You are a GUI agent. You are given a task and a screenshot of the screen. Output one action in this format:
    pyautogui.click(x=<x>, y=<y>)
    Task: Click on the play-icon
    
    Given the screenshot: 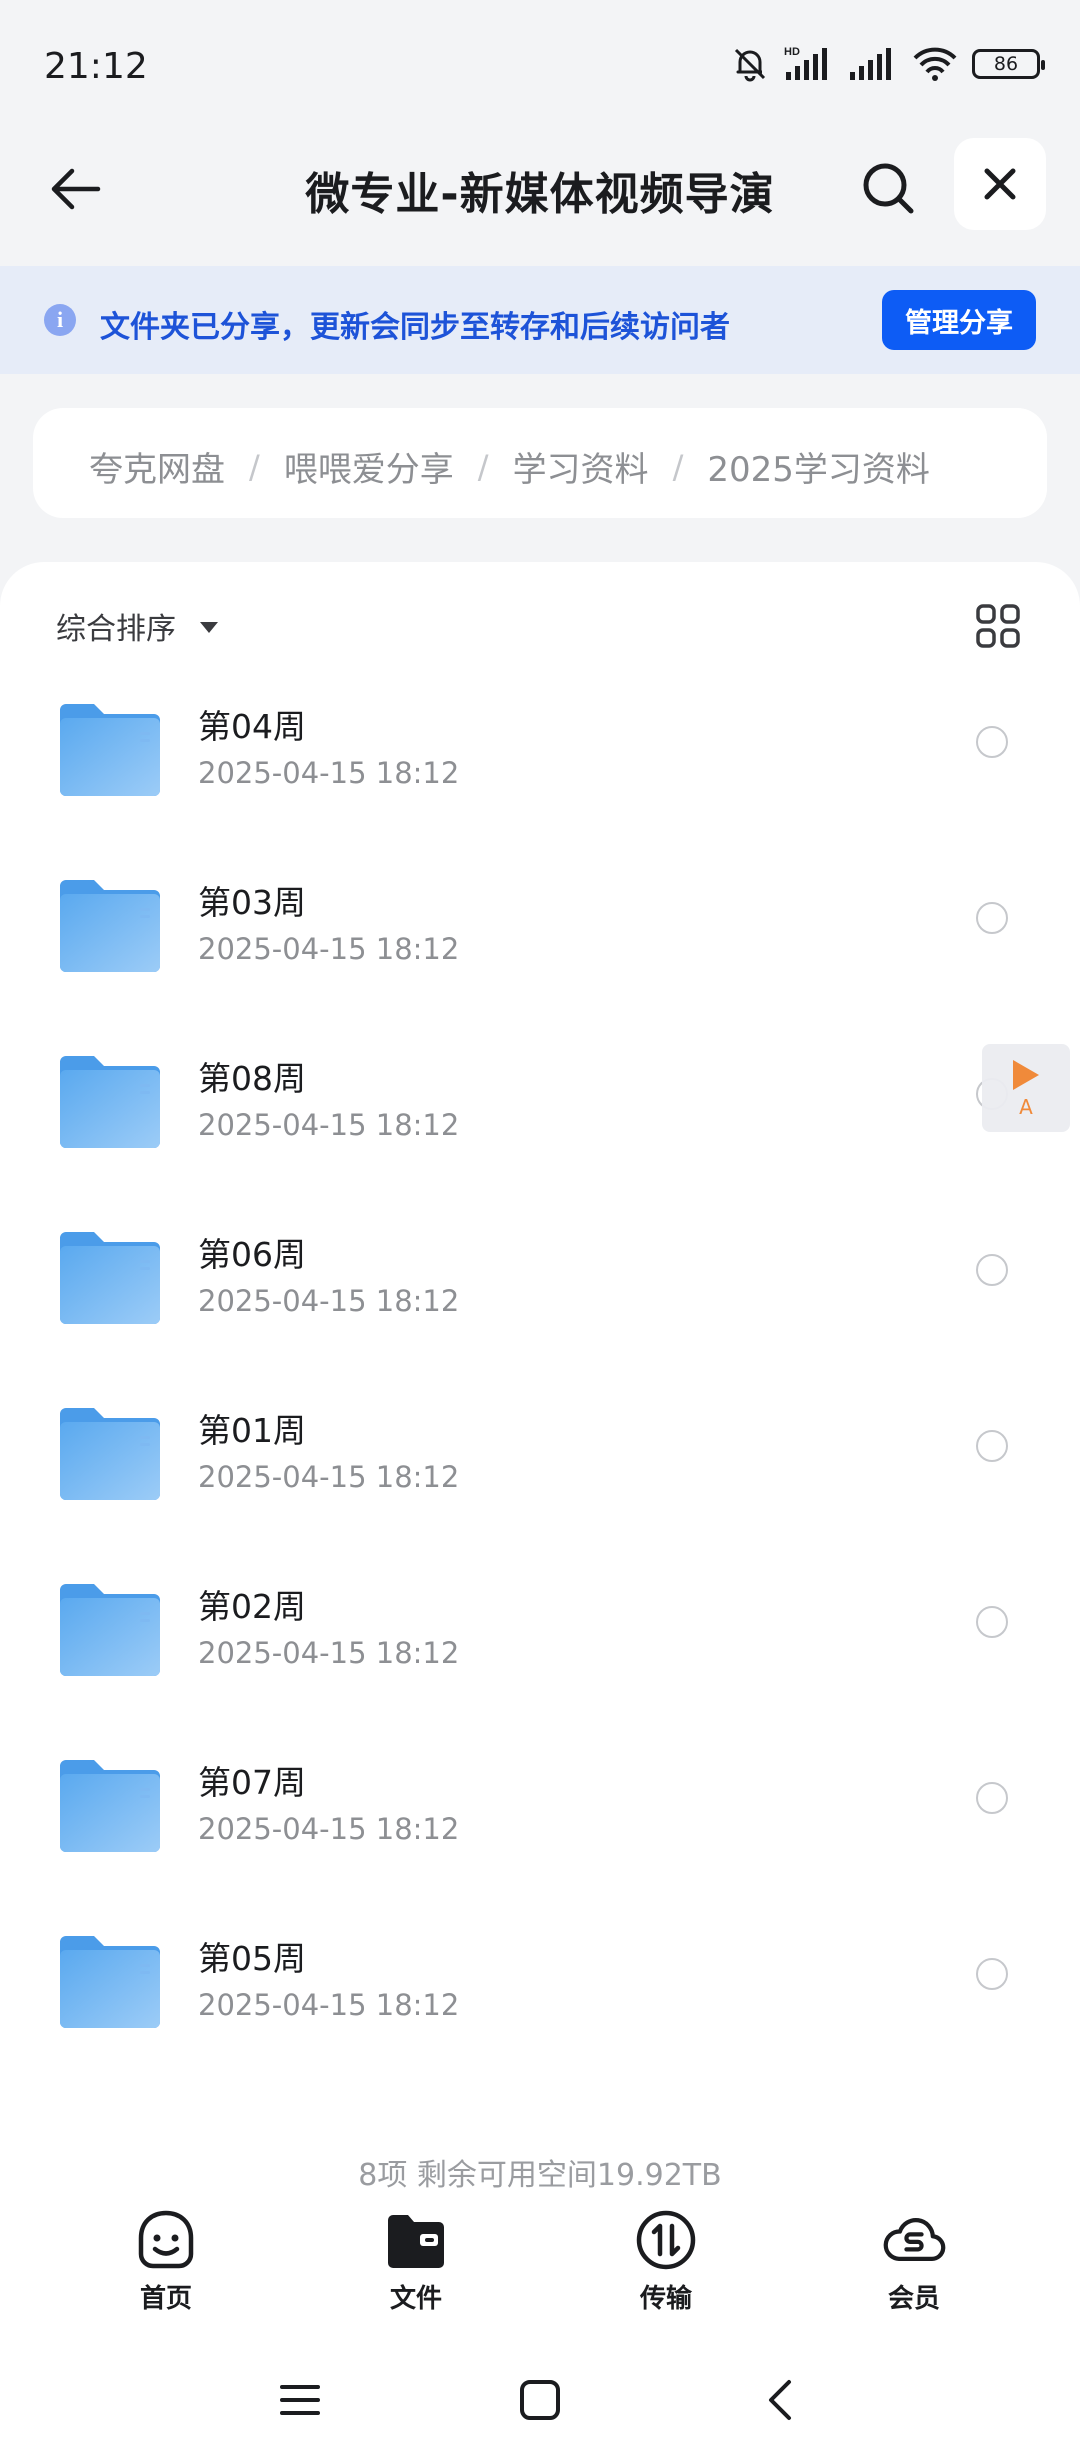 What is the action you would take?
    pyautogui.click(x=1026, y=1075)
    